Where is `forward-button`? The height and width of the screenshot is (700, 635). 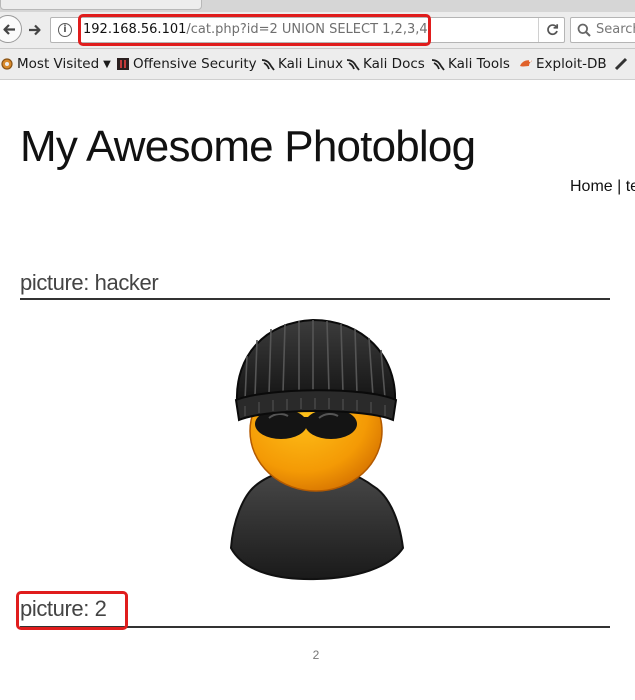
forward-button is located at coordinates (35, 31).